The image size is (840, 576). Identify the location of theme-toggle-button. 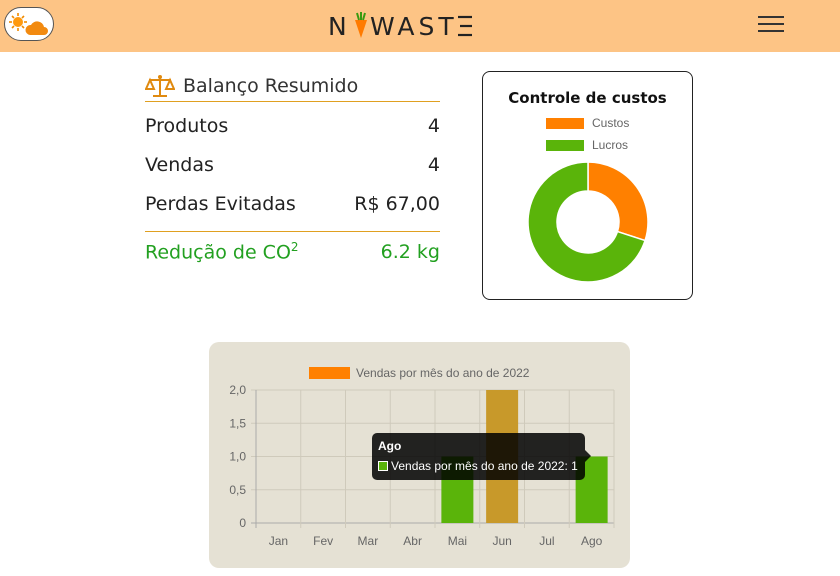
(29, 24).